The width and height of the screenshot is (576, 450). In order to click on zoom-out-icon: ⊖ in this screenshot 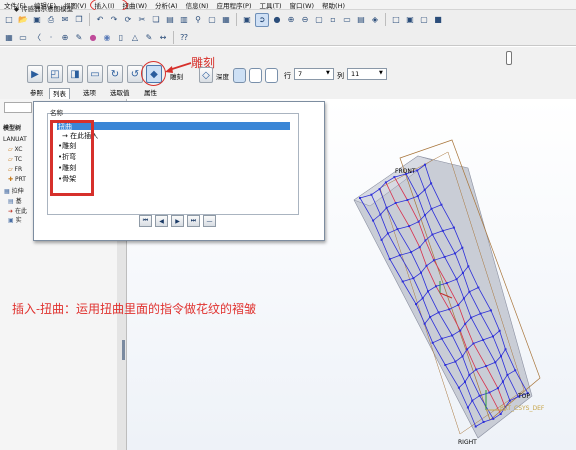, I will do `click(305, 20)`.